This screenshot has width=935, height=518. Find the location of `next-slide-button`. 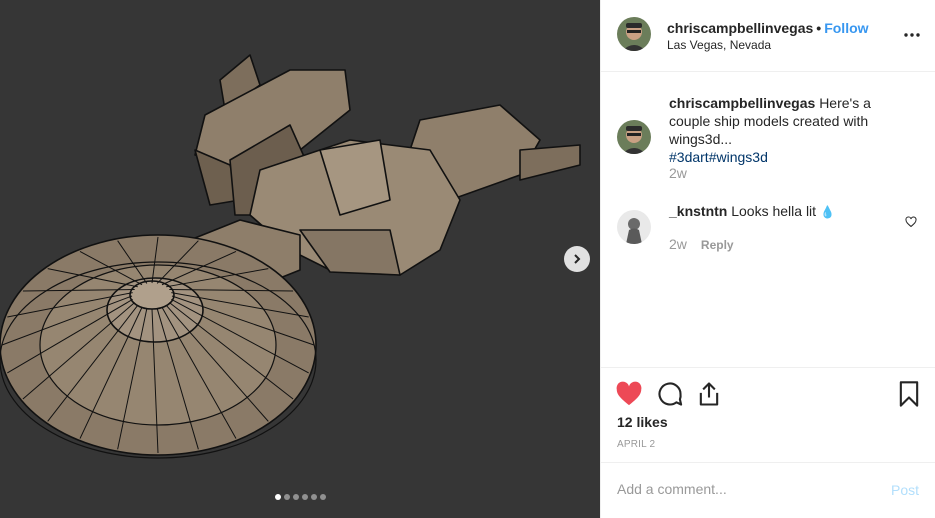

next-slide-button is located at coordinates (577, 259).